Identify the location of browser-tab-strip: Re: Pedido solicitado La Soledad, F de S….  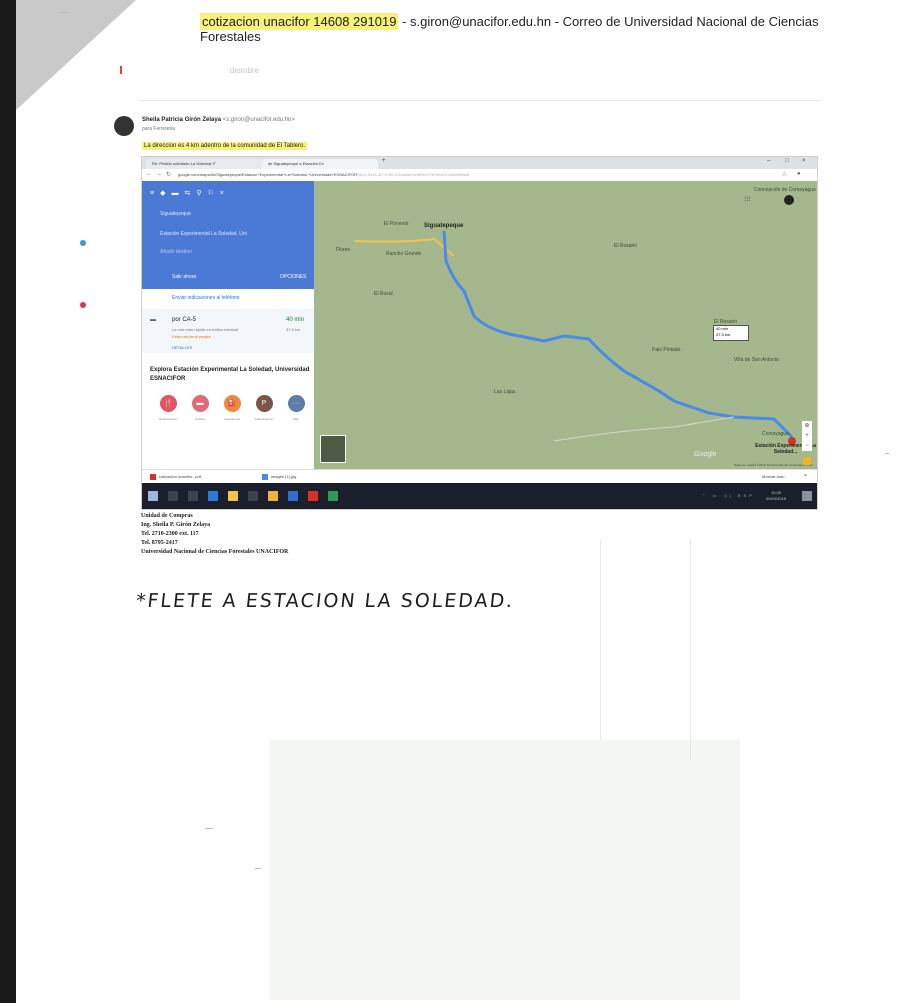
(479, 163).